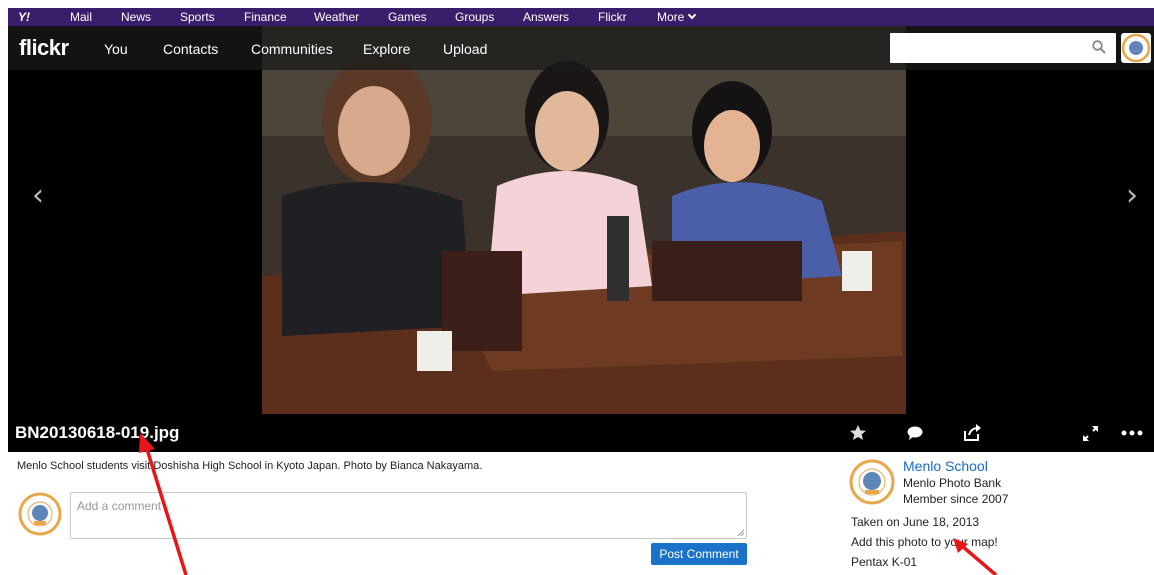 Image resolution: width=1154 pixels, height=575 pixels. Describe the element at coordinates (386, 49) in the screenshot. I see `nav-explore: Explore` at that location.